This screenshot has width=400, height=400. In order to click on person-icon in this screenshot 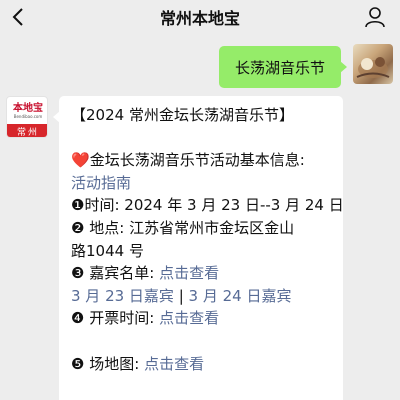, I will do `click(375, 17)`.